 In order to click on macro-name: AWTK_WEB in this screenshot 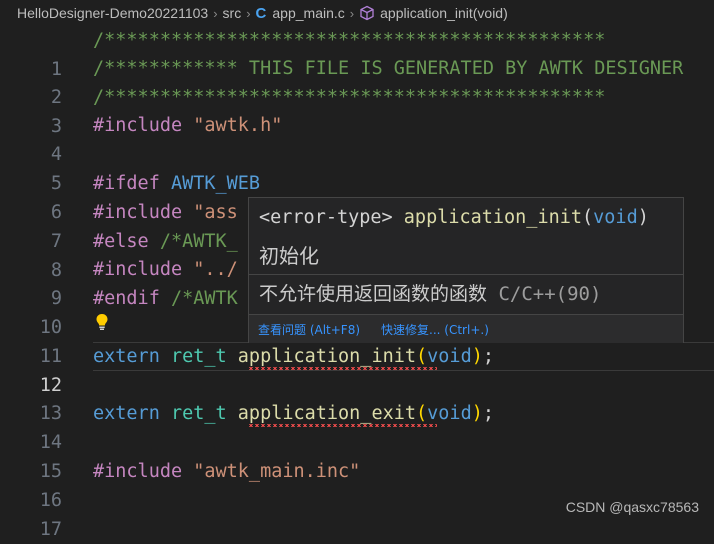, I will do `click(210, 183)`.